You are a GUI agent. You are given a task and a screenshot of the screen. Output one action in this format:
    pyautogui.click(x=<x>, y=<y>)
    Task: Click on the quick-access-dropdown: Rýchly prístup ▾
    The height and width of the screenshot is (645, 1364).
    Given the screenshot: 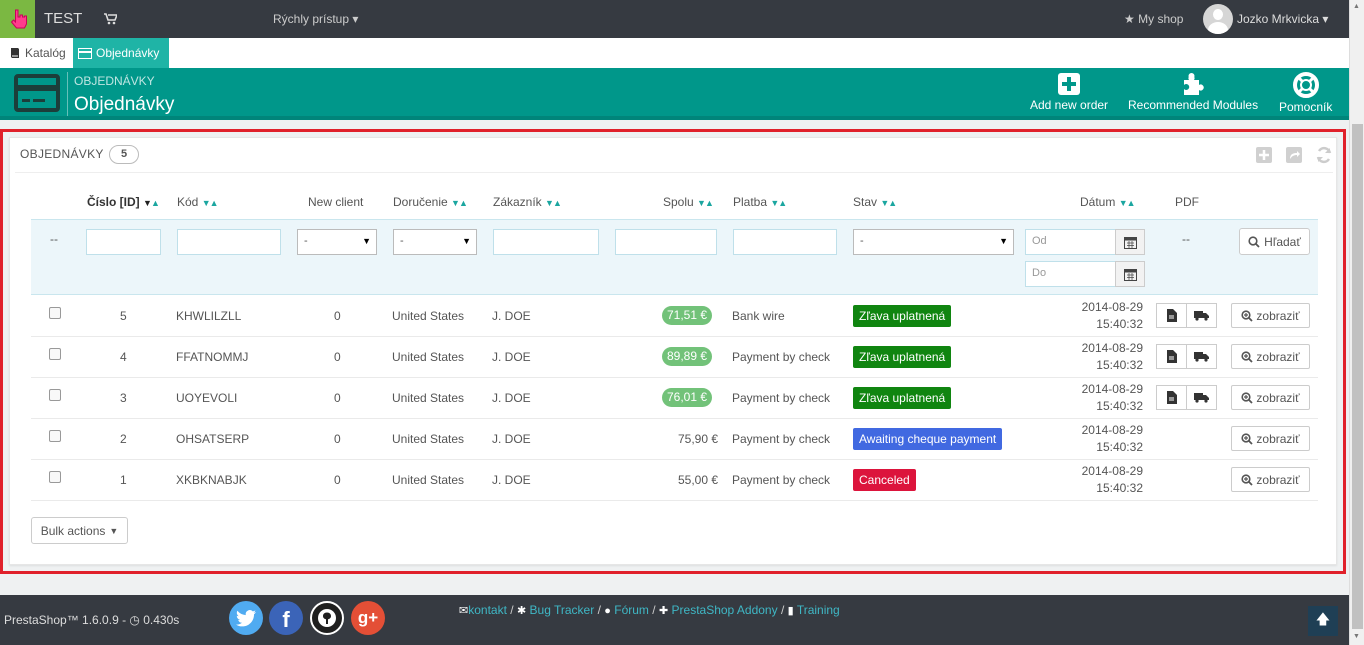 What is the action you would take?
    pyautogui.click(x=315, y=19)
    